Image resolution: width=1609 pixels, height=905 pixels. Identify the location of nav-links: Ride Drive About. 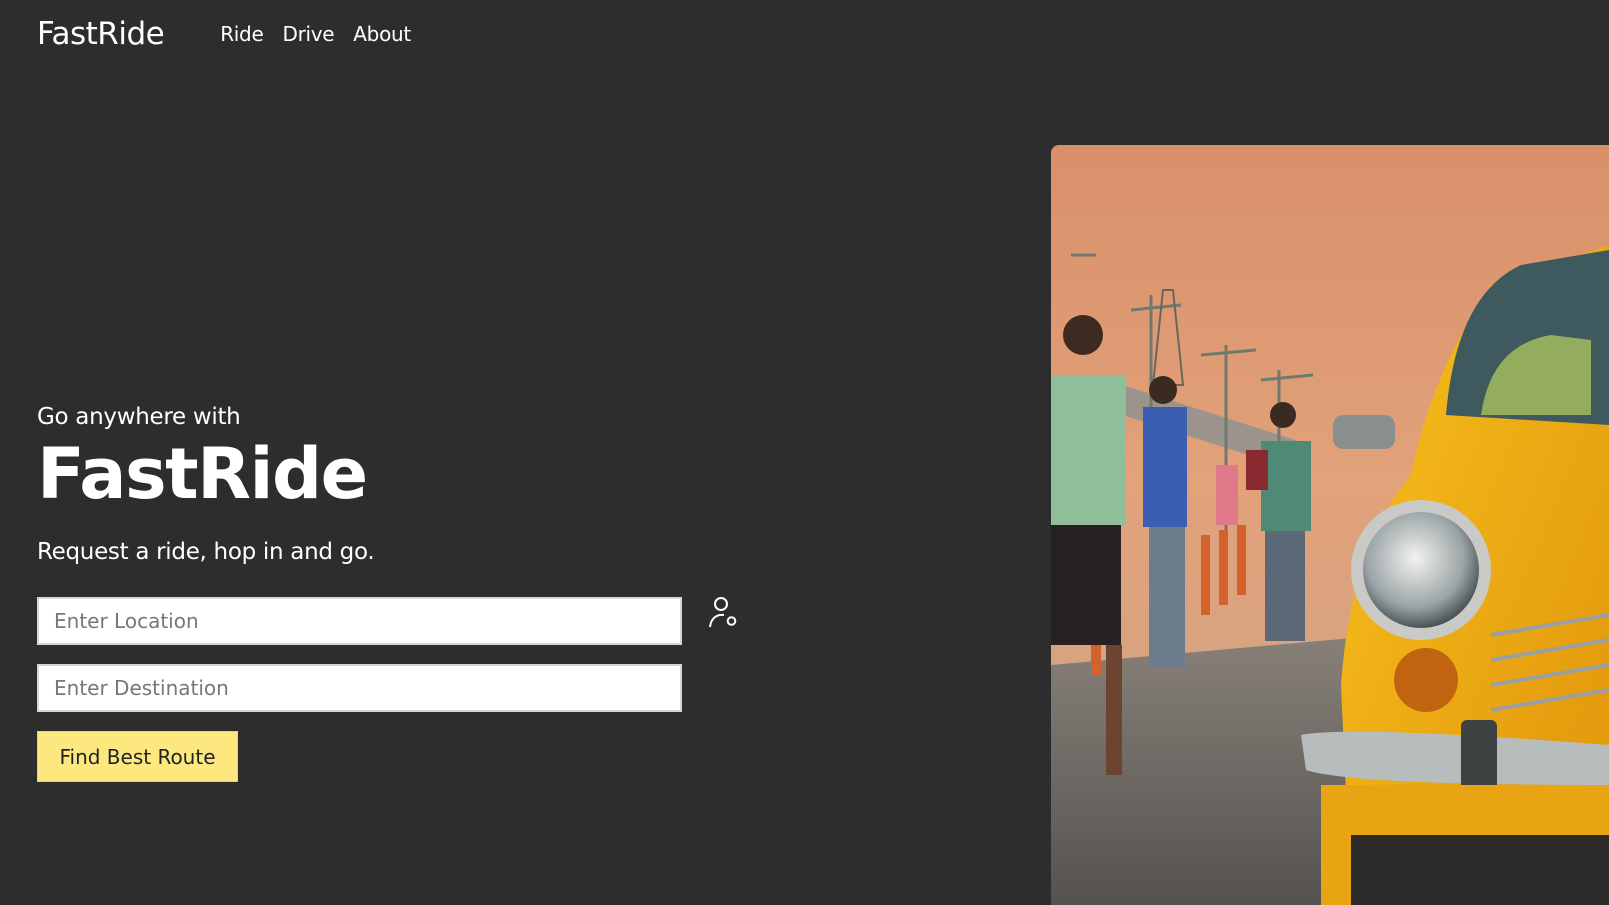
(315, 34).